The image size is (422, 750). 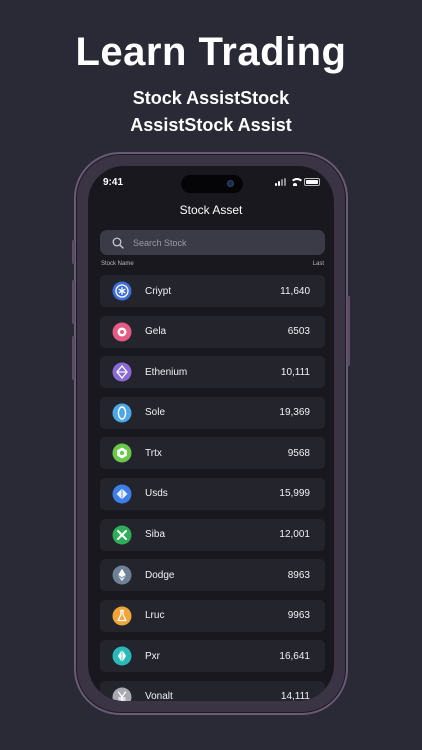 I want to click on phone-power-button, so click(x=348, y=331).